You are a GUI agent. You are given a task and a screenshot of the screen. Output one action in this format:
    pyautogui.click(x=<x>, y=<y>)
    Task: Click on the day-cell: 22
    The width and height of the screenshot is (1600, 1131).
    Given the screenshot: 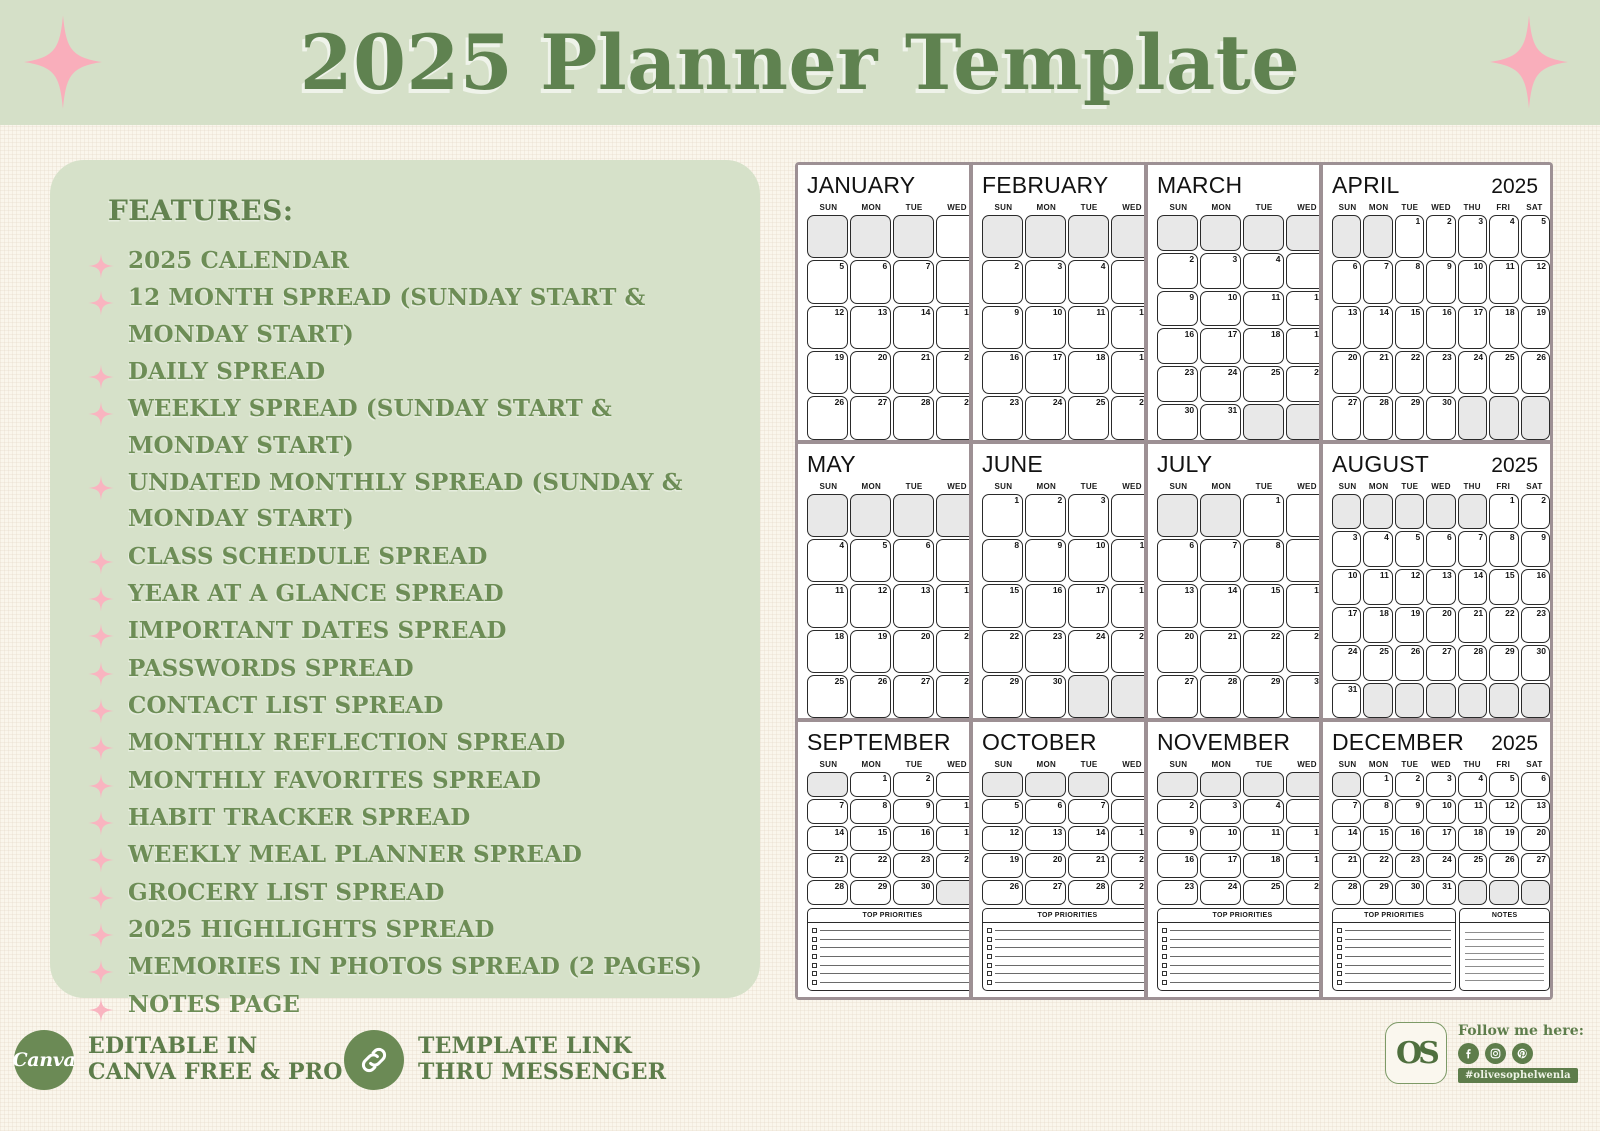 What is the action you would take?
    pyautogui.click(x=1127, y=866)
    